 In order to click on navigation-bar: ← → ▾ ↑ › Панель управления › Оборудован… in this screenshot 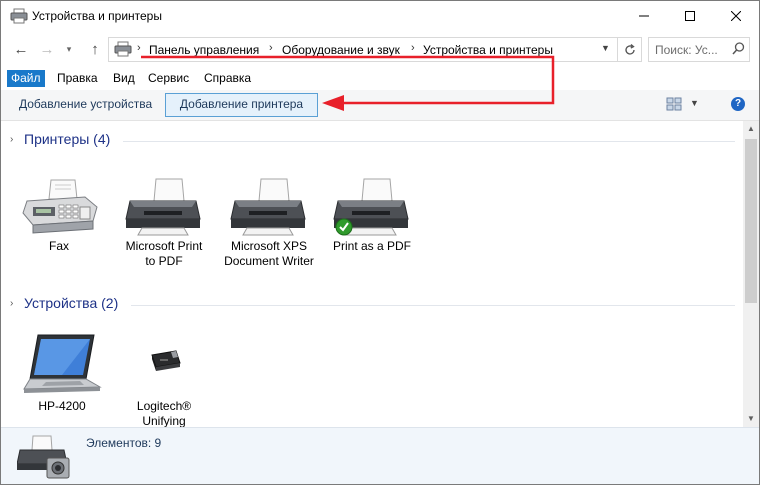, I will do `click(380, 49)`.